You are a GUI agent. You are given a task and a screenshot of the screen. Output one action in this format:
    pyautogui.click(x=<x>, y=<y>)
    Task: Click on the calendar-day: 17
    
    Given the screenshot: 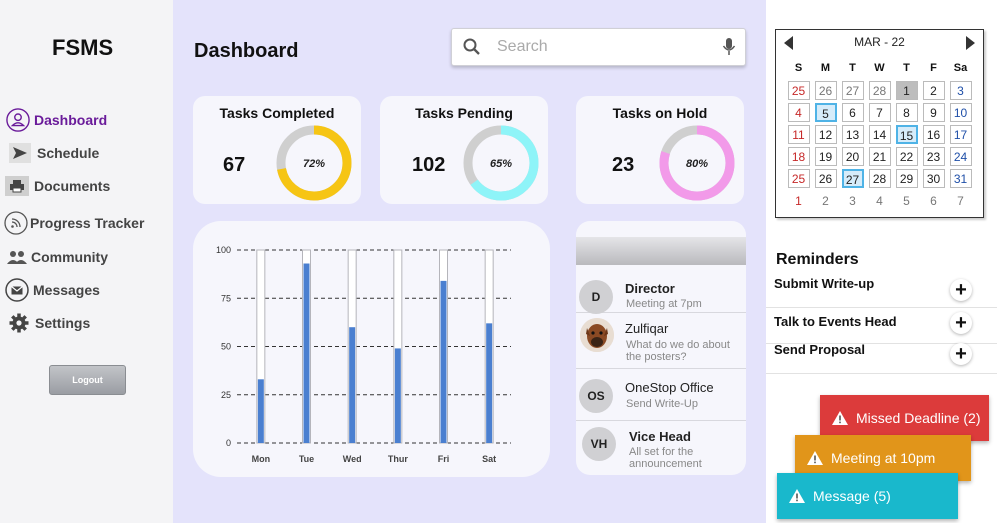 What is the action you would take?
    pyautogui.click(x=960, y=134)
    